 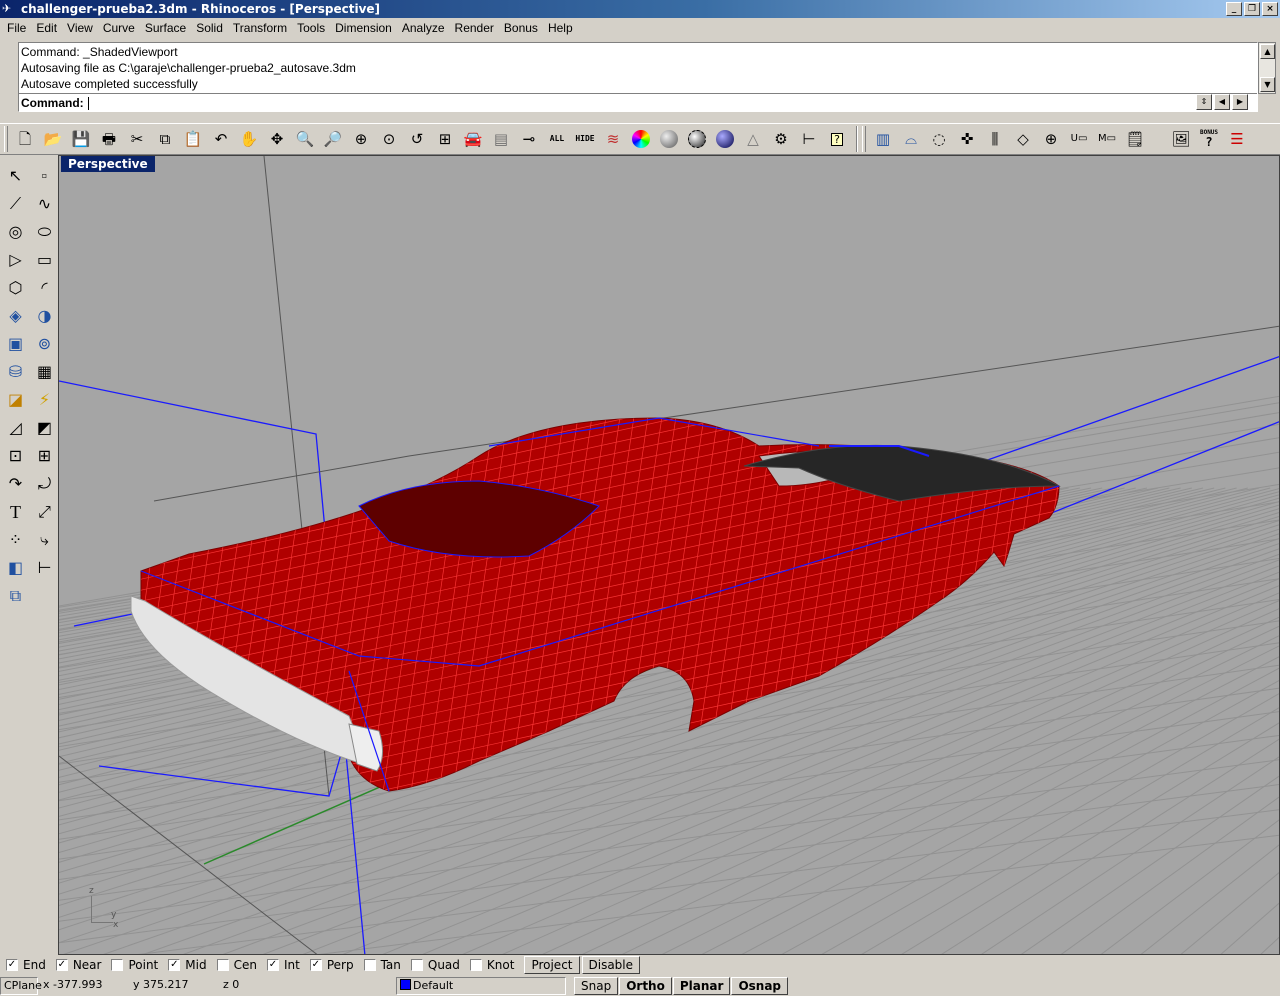 What do you see at coordinates (81, 139) in the screenshot?
I see `save-icon: 💾` at bounding box center [81, 139].